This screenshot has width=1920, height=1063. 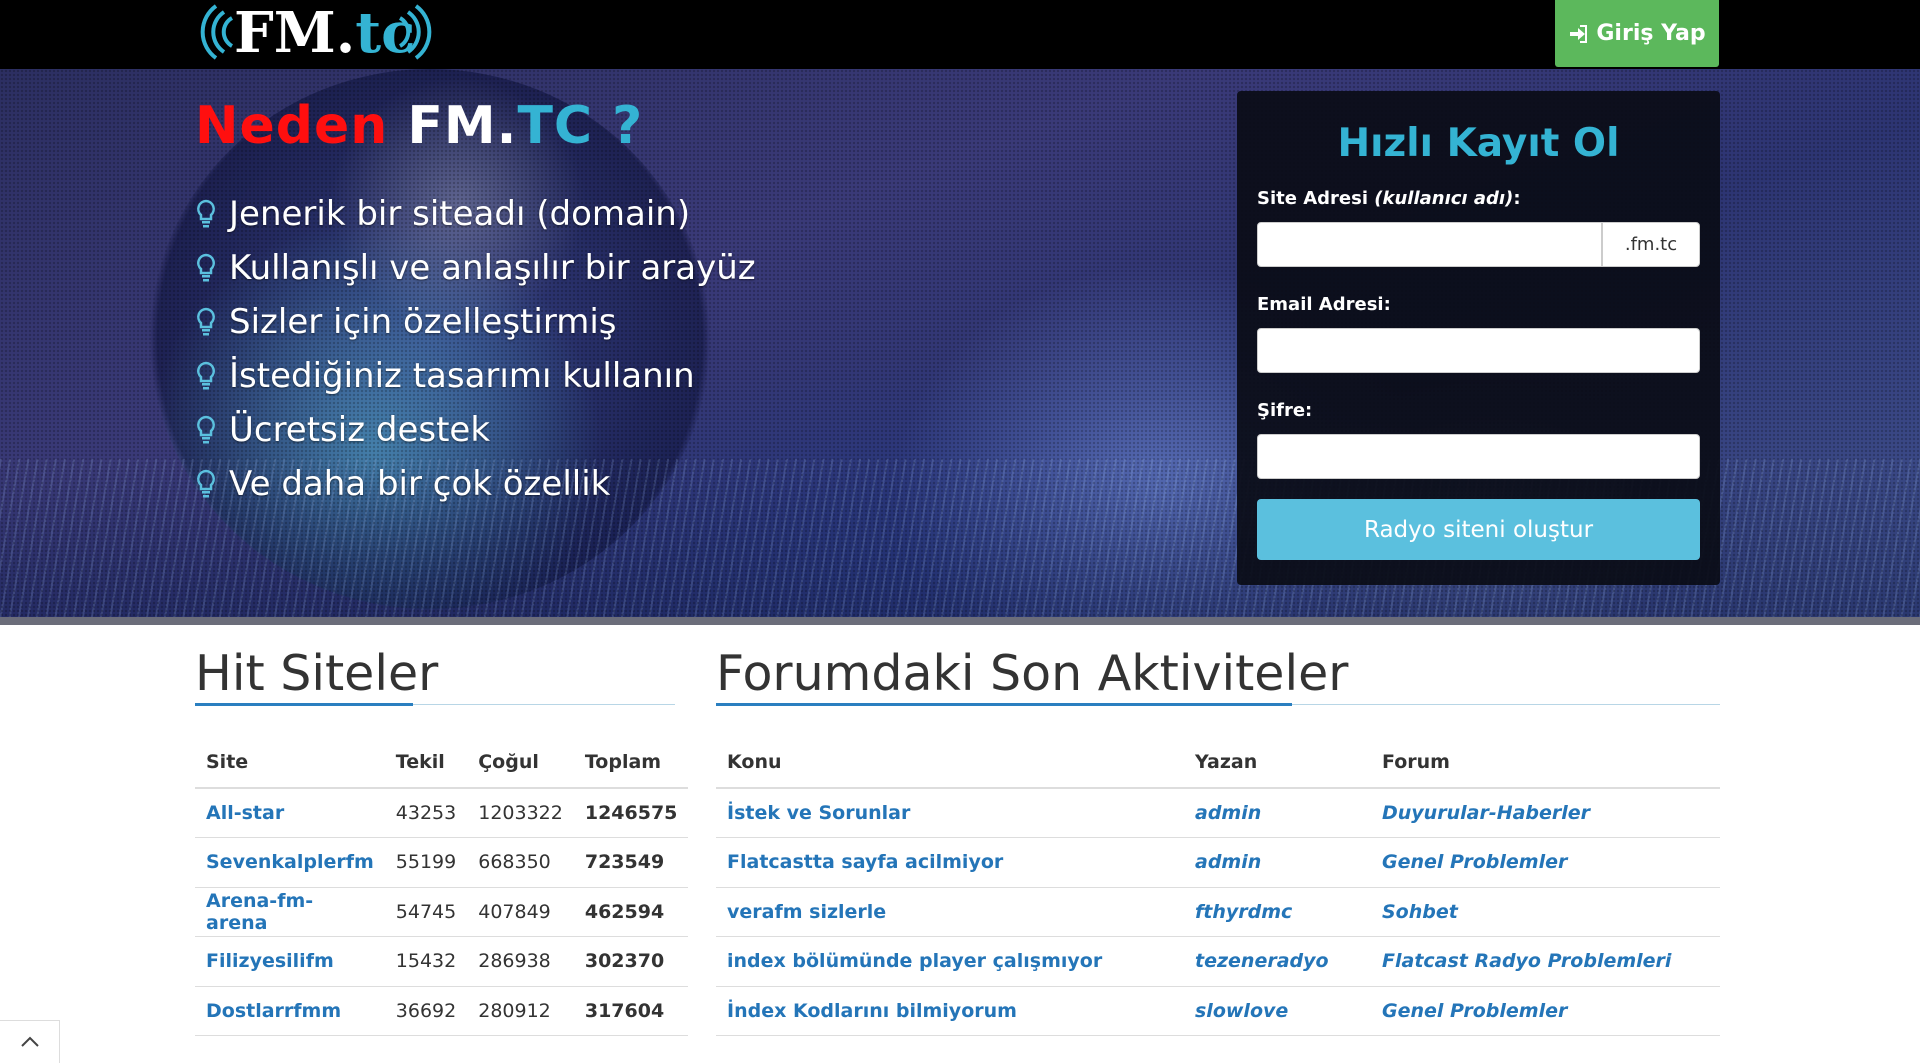 I want to click on feature-text: Ücretsiz destek, so click(x=360, y=430).